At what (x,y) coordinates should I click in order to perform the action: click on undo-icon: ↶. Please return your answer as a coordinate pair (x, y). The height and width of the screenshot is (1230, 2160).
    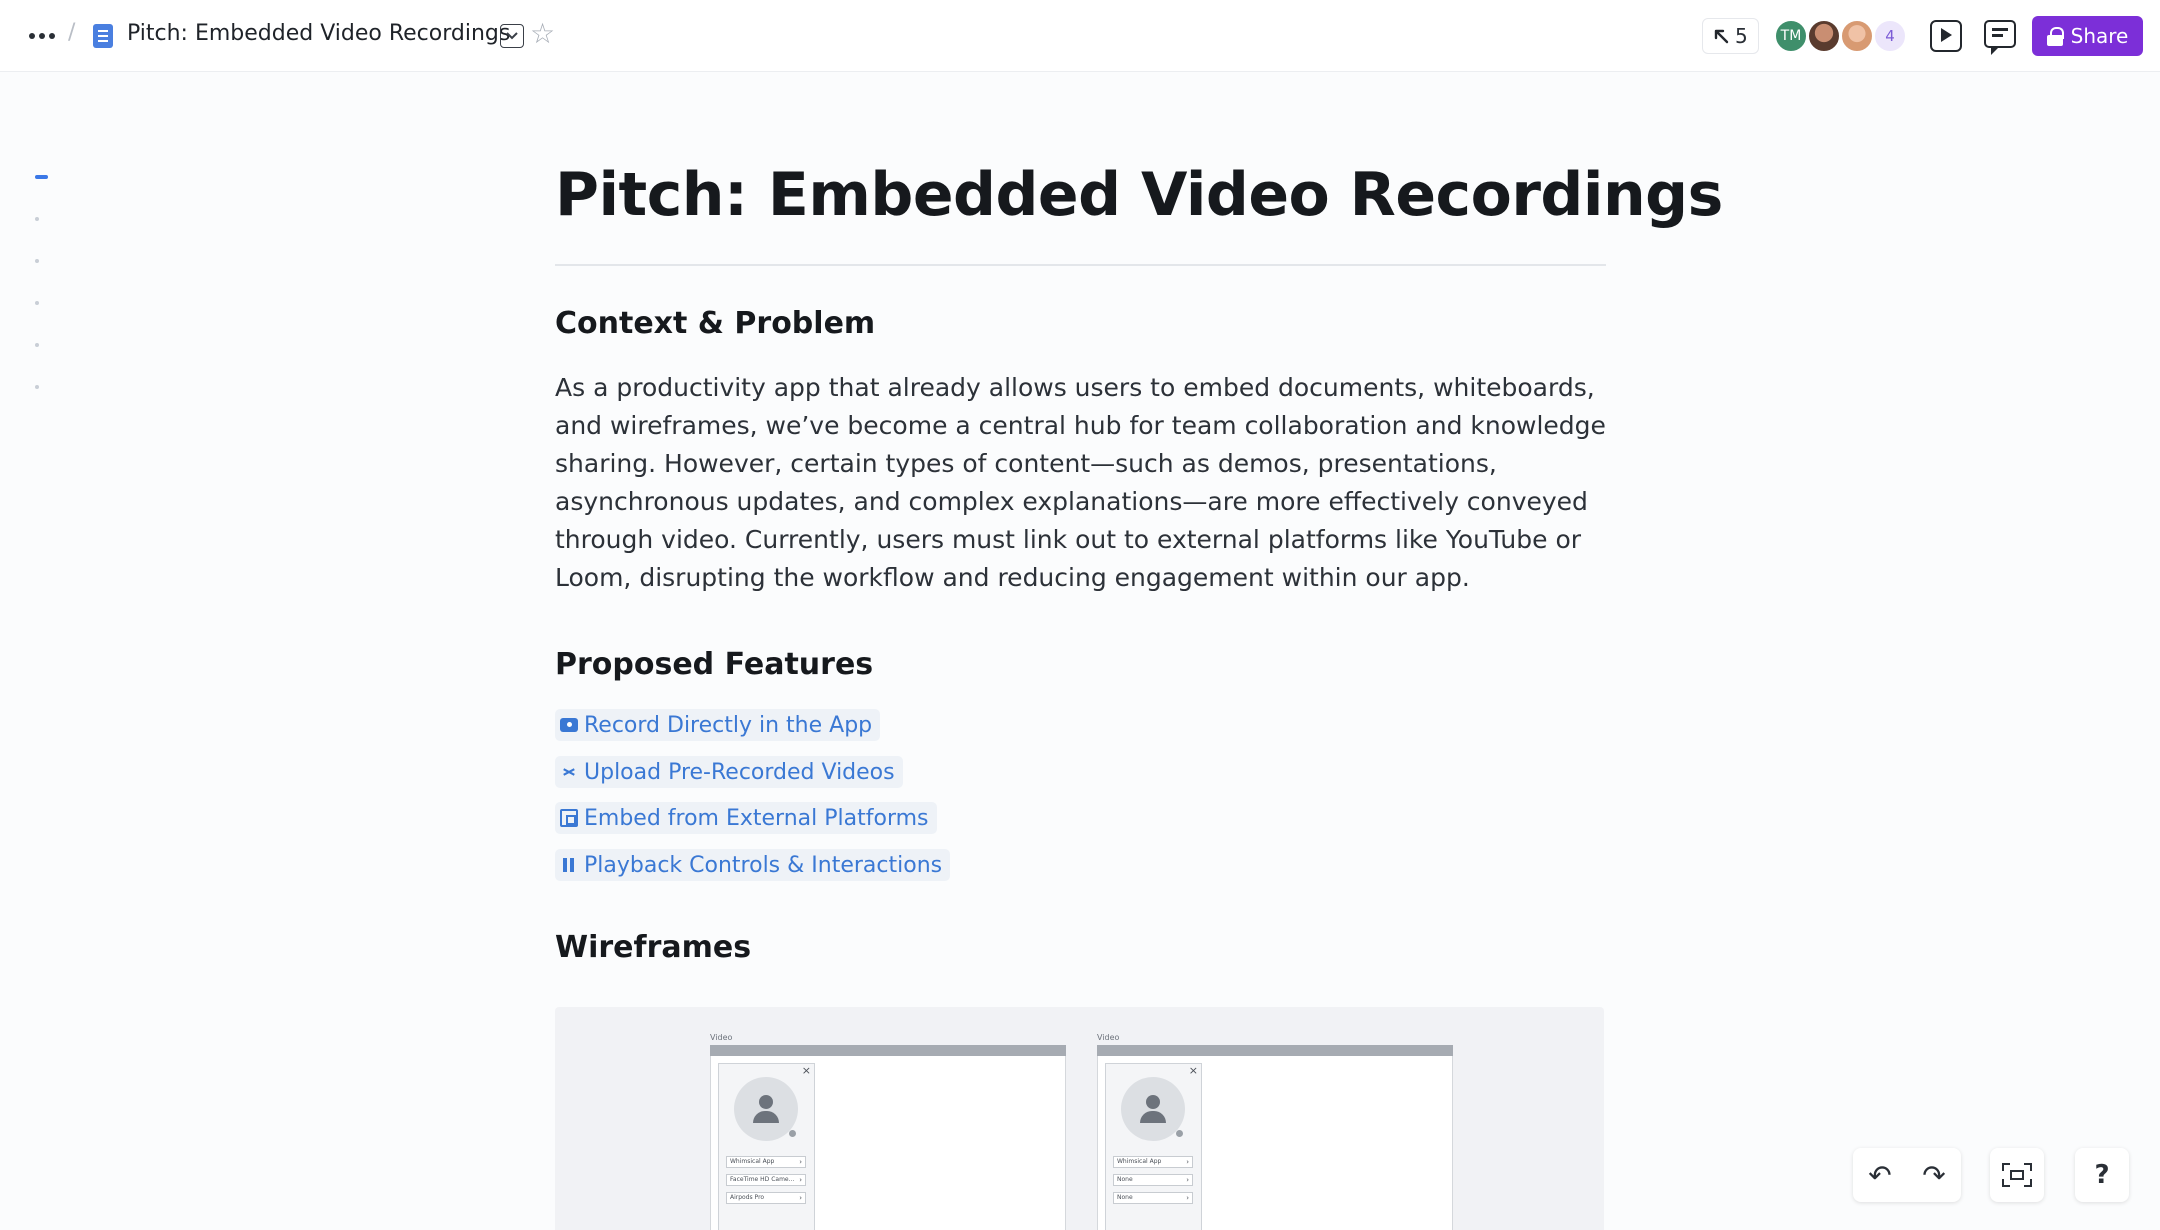
    Looking at the image, I should click on (1880, 1175).